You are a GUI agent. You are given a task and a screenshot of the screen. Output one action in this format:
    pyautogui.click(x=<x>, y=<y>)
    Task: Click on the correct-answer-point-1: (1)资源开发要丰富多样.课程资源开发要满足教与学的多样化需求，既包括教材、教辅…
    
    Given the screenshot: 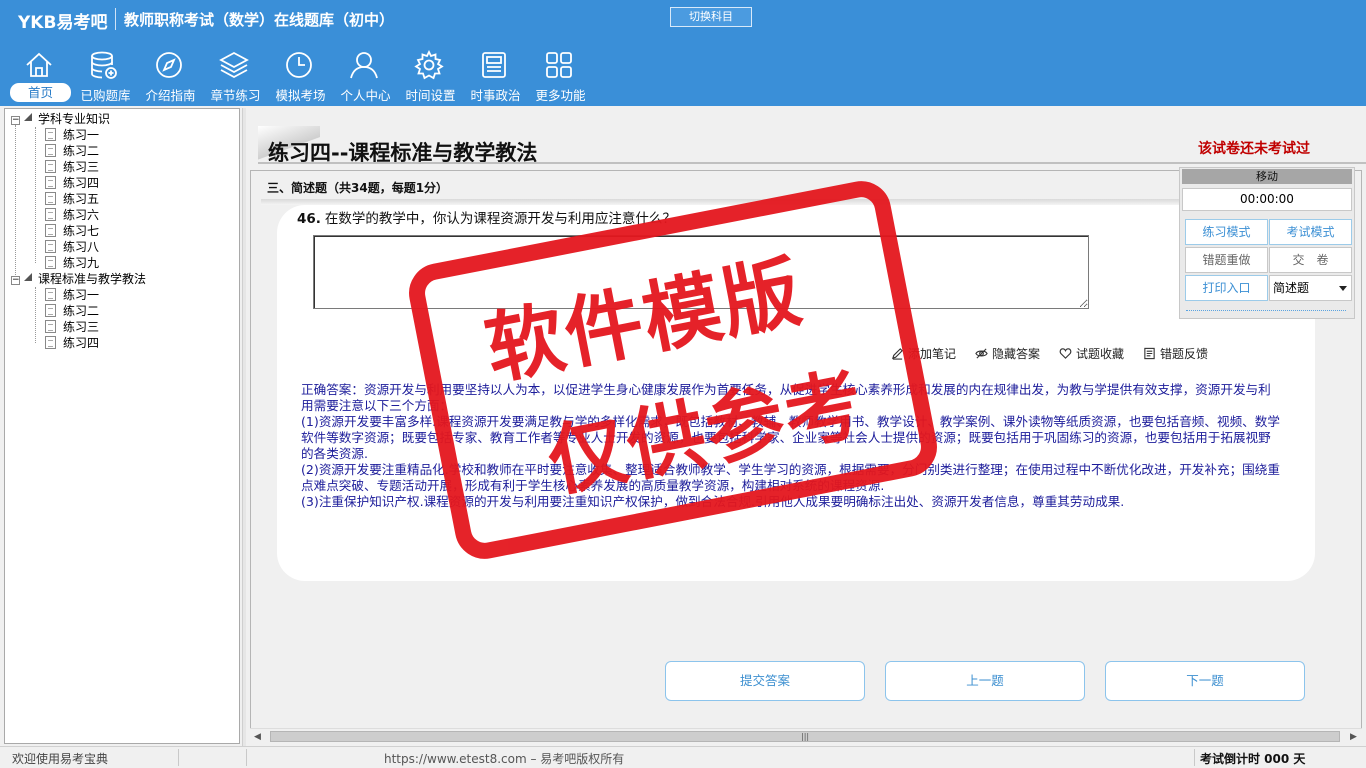 What is the action you would take?
    pyautogui.click(x=790, y=437)
    